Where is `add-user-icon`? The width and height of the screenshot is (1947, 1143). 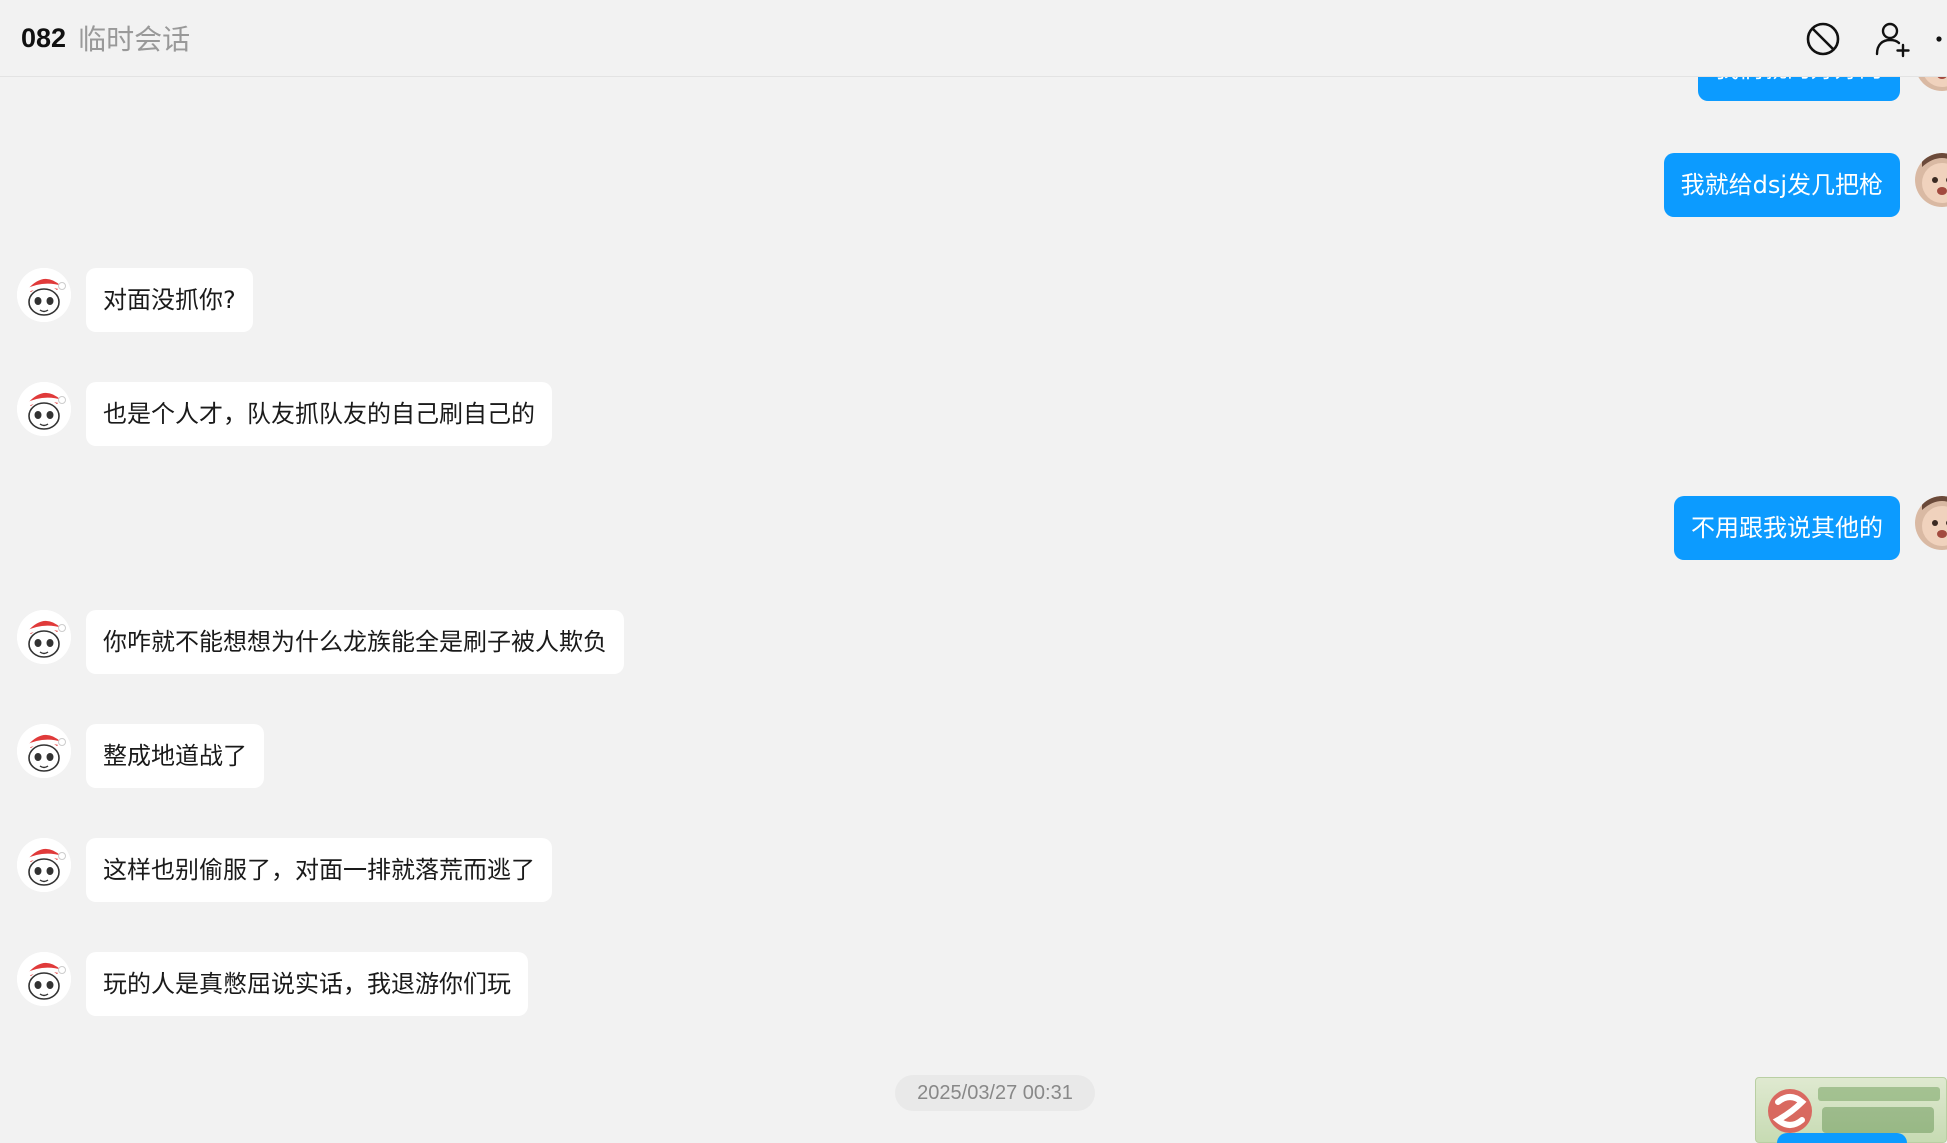
add-user-icon is located at coordinates (1893, 39).